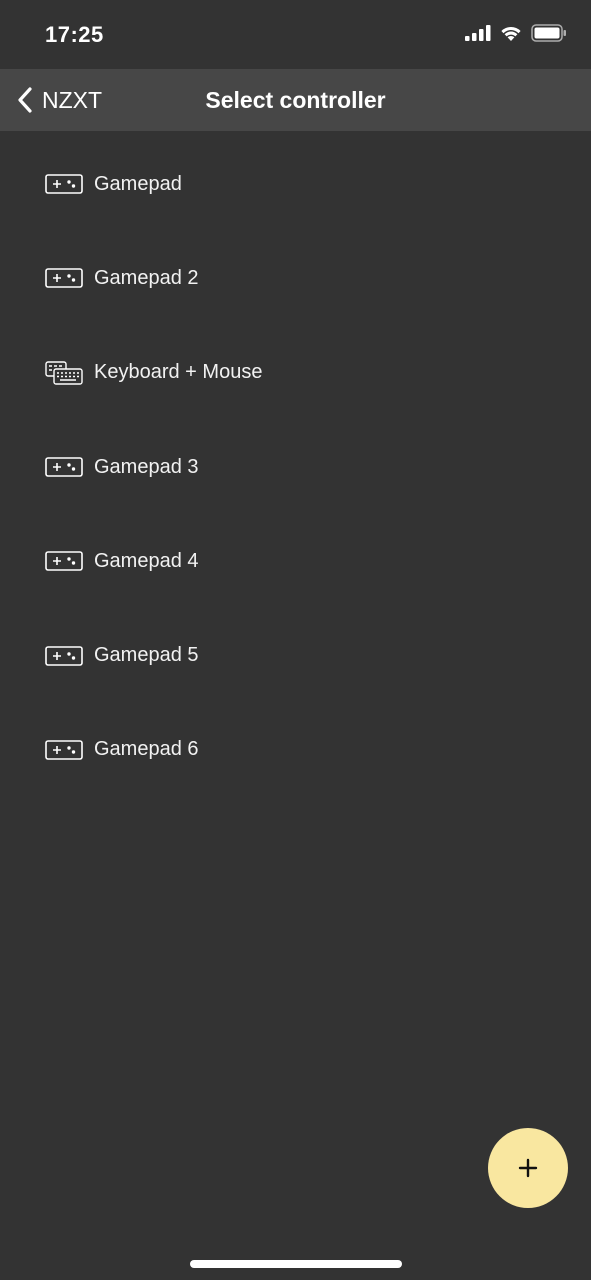  Describe the element at coordinates (146, 655) in the screenshot. I see `controller-label: Gamepad 5` at that location.